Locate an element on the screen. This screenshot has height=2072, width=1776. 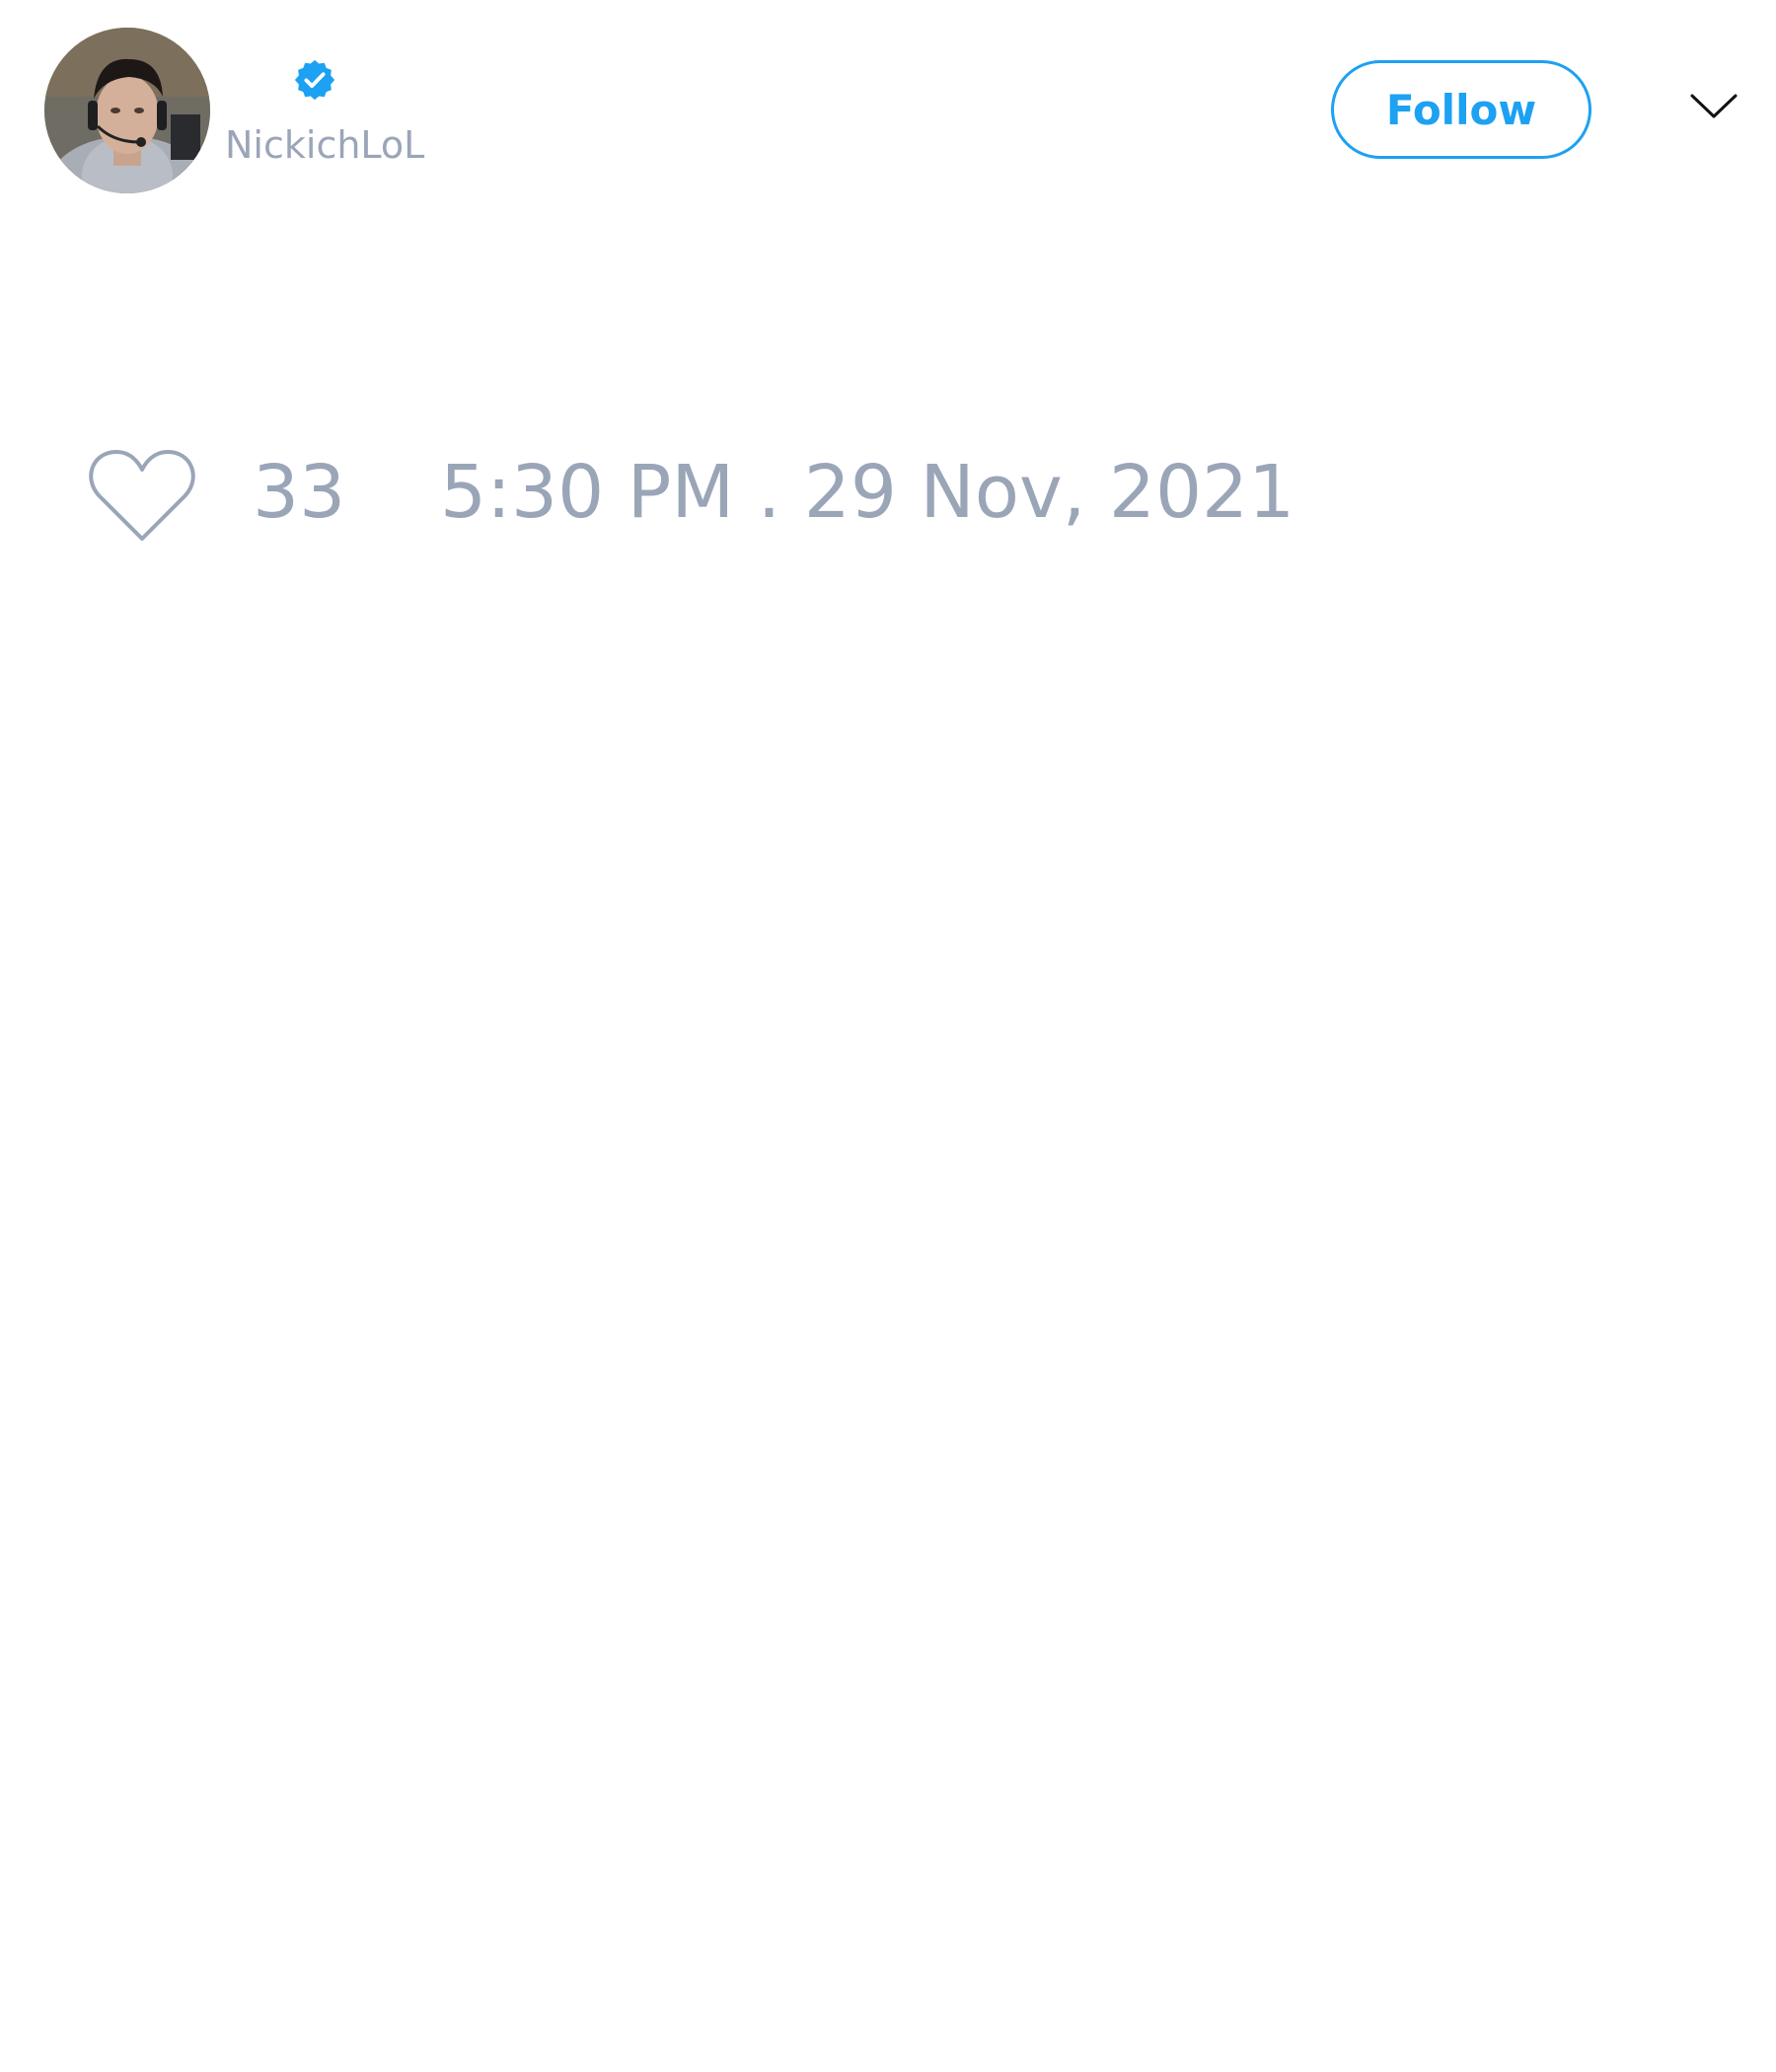
tweet-header: NickichLoL Follow is located at coordinates (888, 109).